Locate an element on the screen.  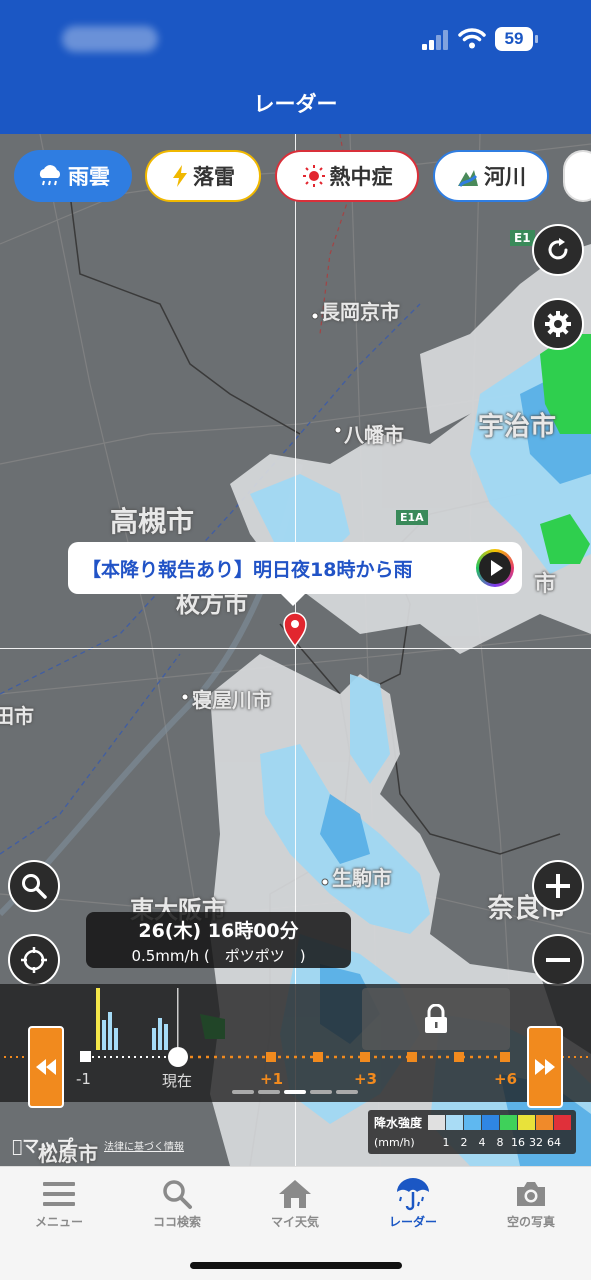
layer-chip-heatstroke: 熱中症 is located at coordinates (347, 176).